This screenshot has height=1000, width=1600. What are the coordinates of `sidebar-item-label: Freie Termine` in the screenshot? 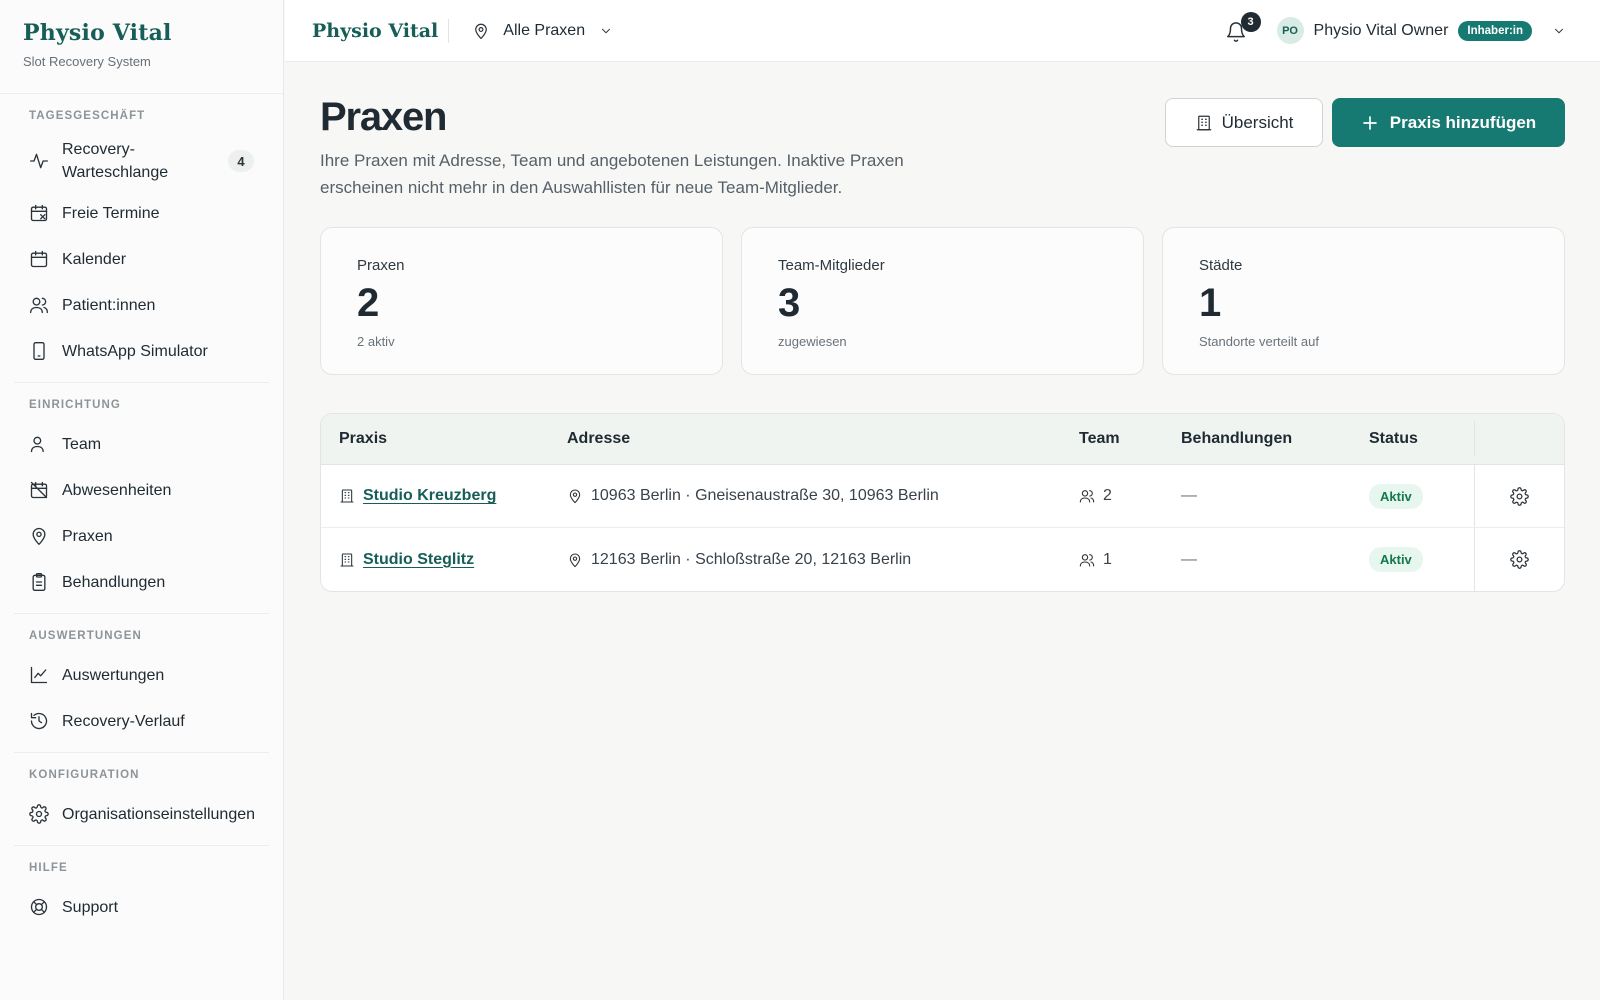 It's located at (111, 213).